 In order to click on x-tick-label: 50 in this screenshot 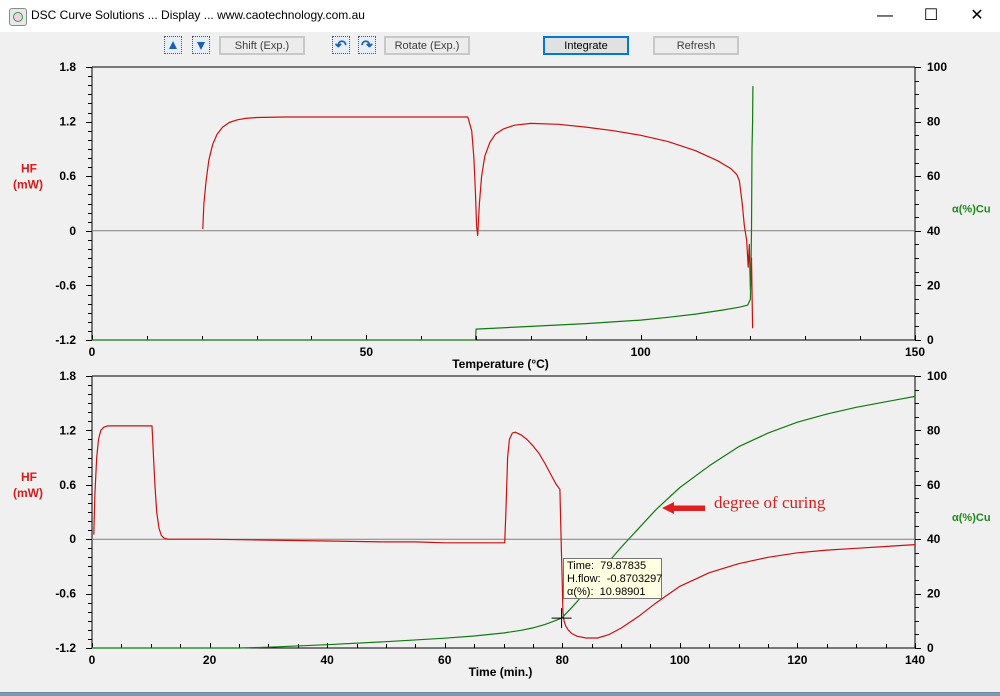, I will do `click(367, 352)`.